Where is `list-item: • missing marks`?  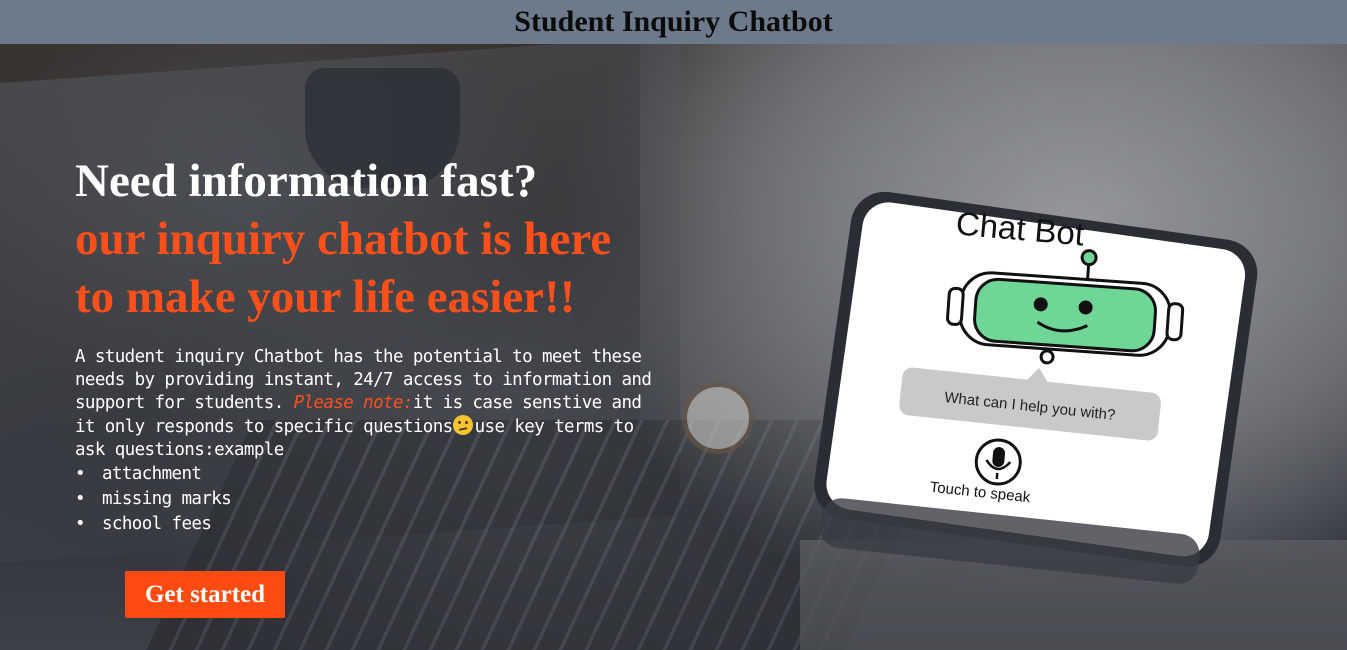
list-item: • missing marks is located at coordinates (375, 499).